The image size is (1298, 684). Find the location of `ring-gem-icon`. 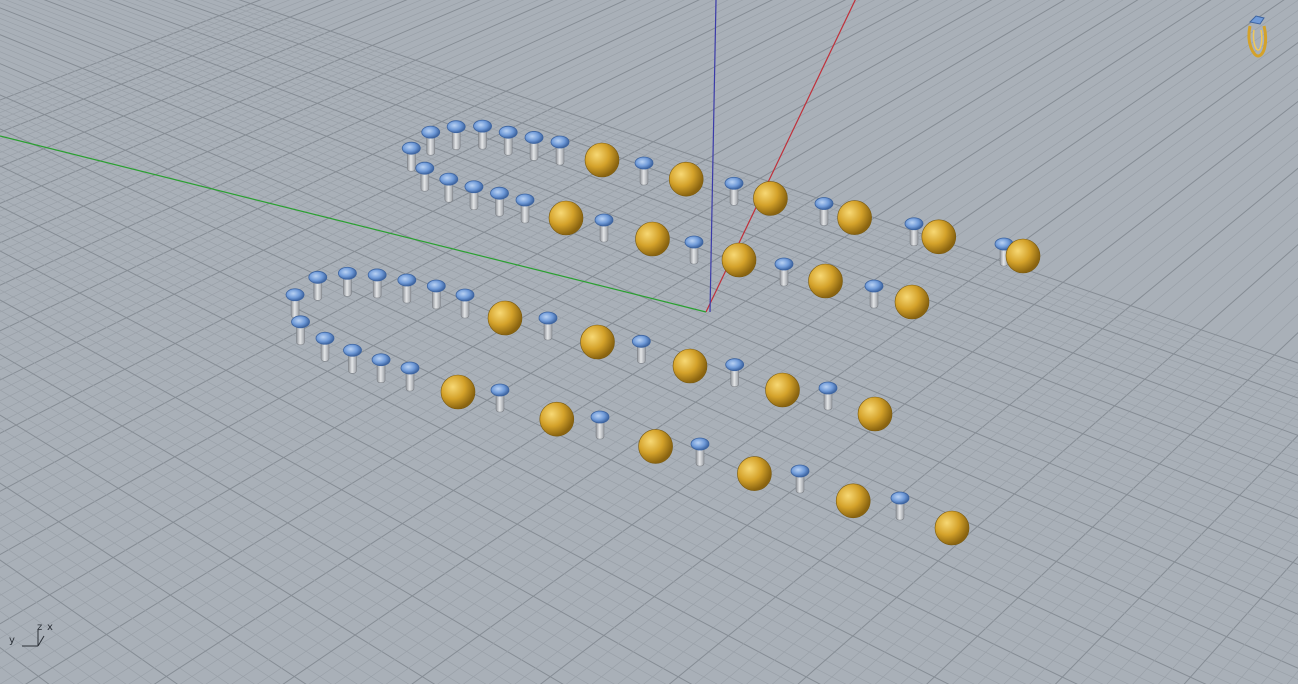

ring-gem-icon is located at coordinates (1256, 20).